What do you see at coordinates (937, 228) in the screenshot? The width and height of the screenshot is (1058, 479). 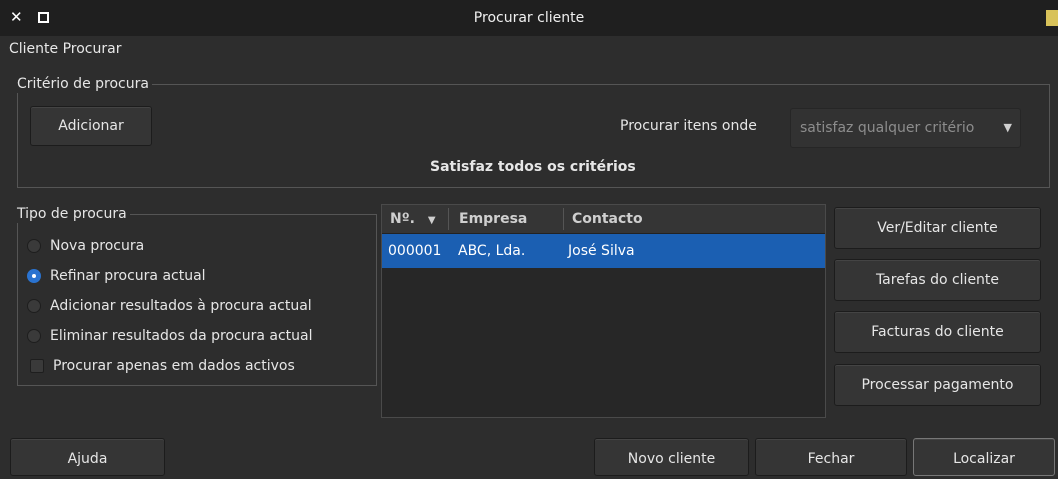 I see `view-edit-customer-button: Ver/Editar cliente` at bounding box center [937, 228].